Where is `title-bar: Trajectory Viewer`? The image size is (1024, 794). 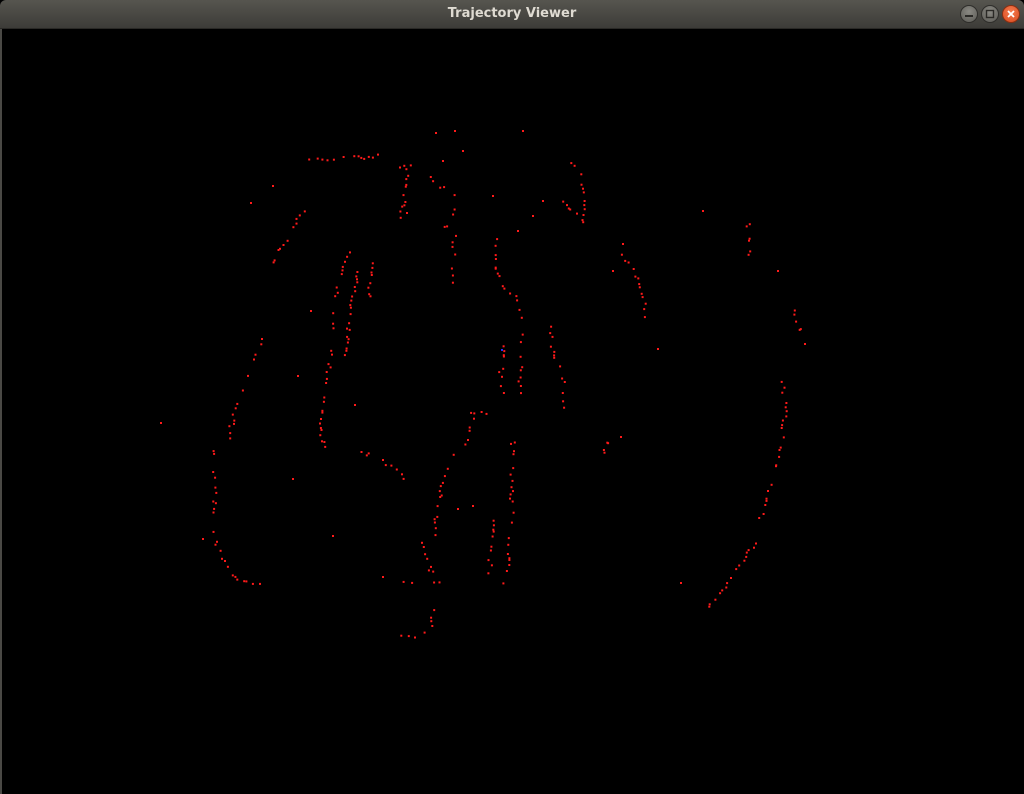
title-bar: Trajectory Viewer is located at coordinates (512, 14).